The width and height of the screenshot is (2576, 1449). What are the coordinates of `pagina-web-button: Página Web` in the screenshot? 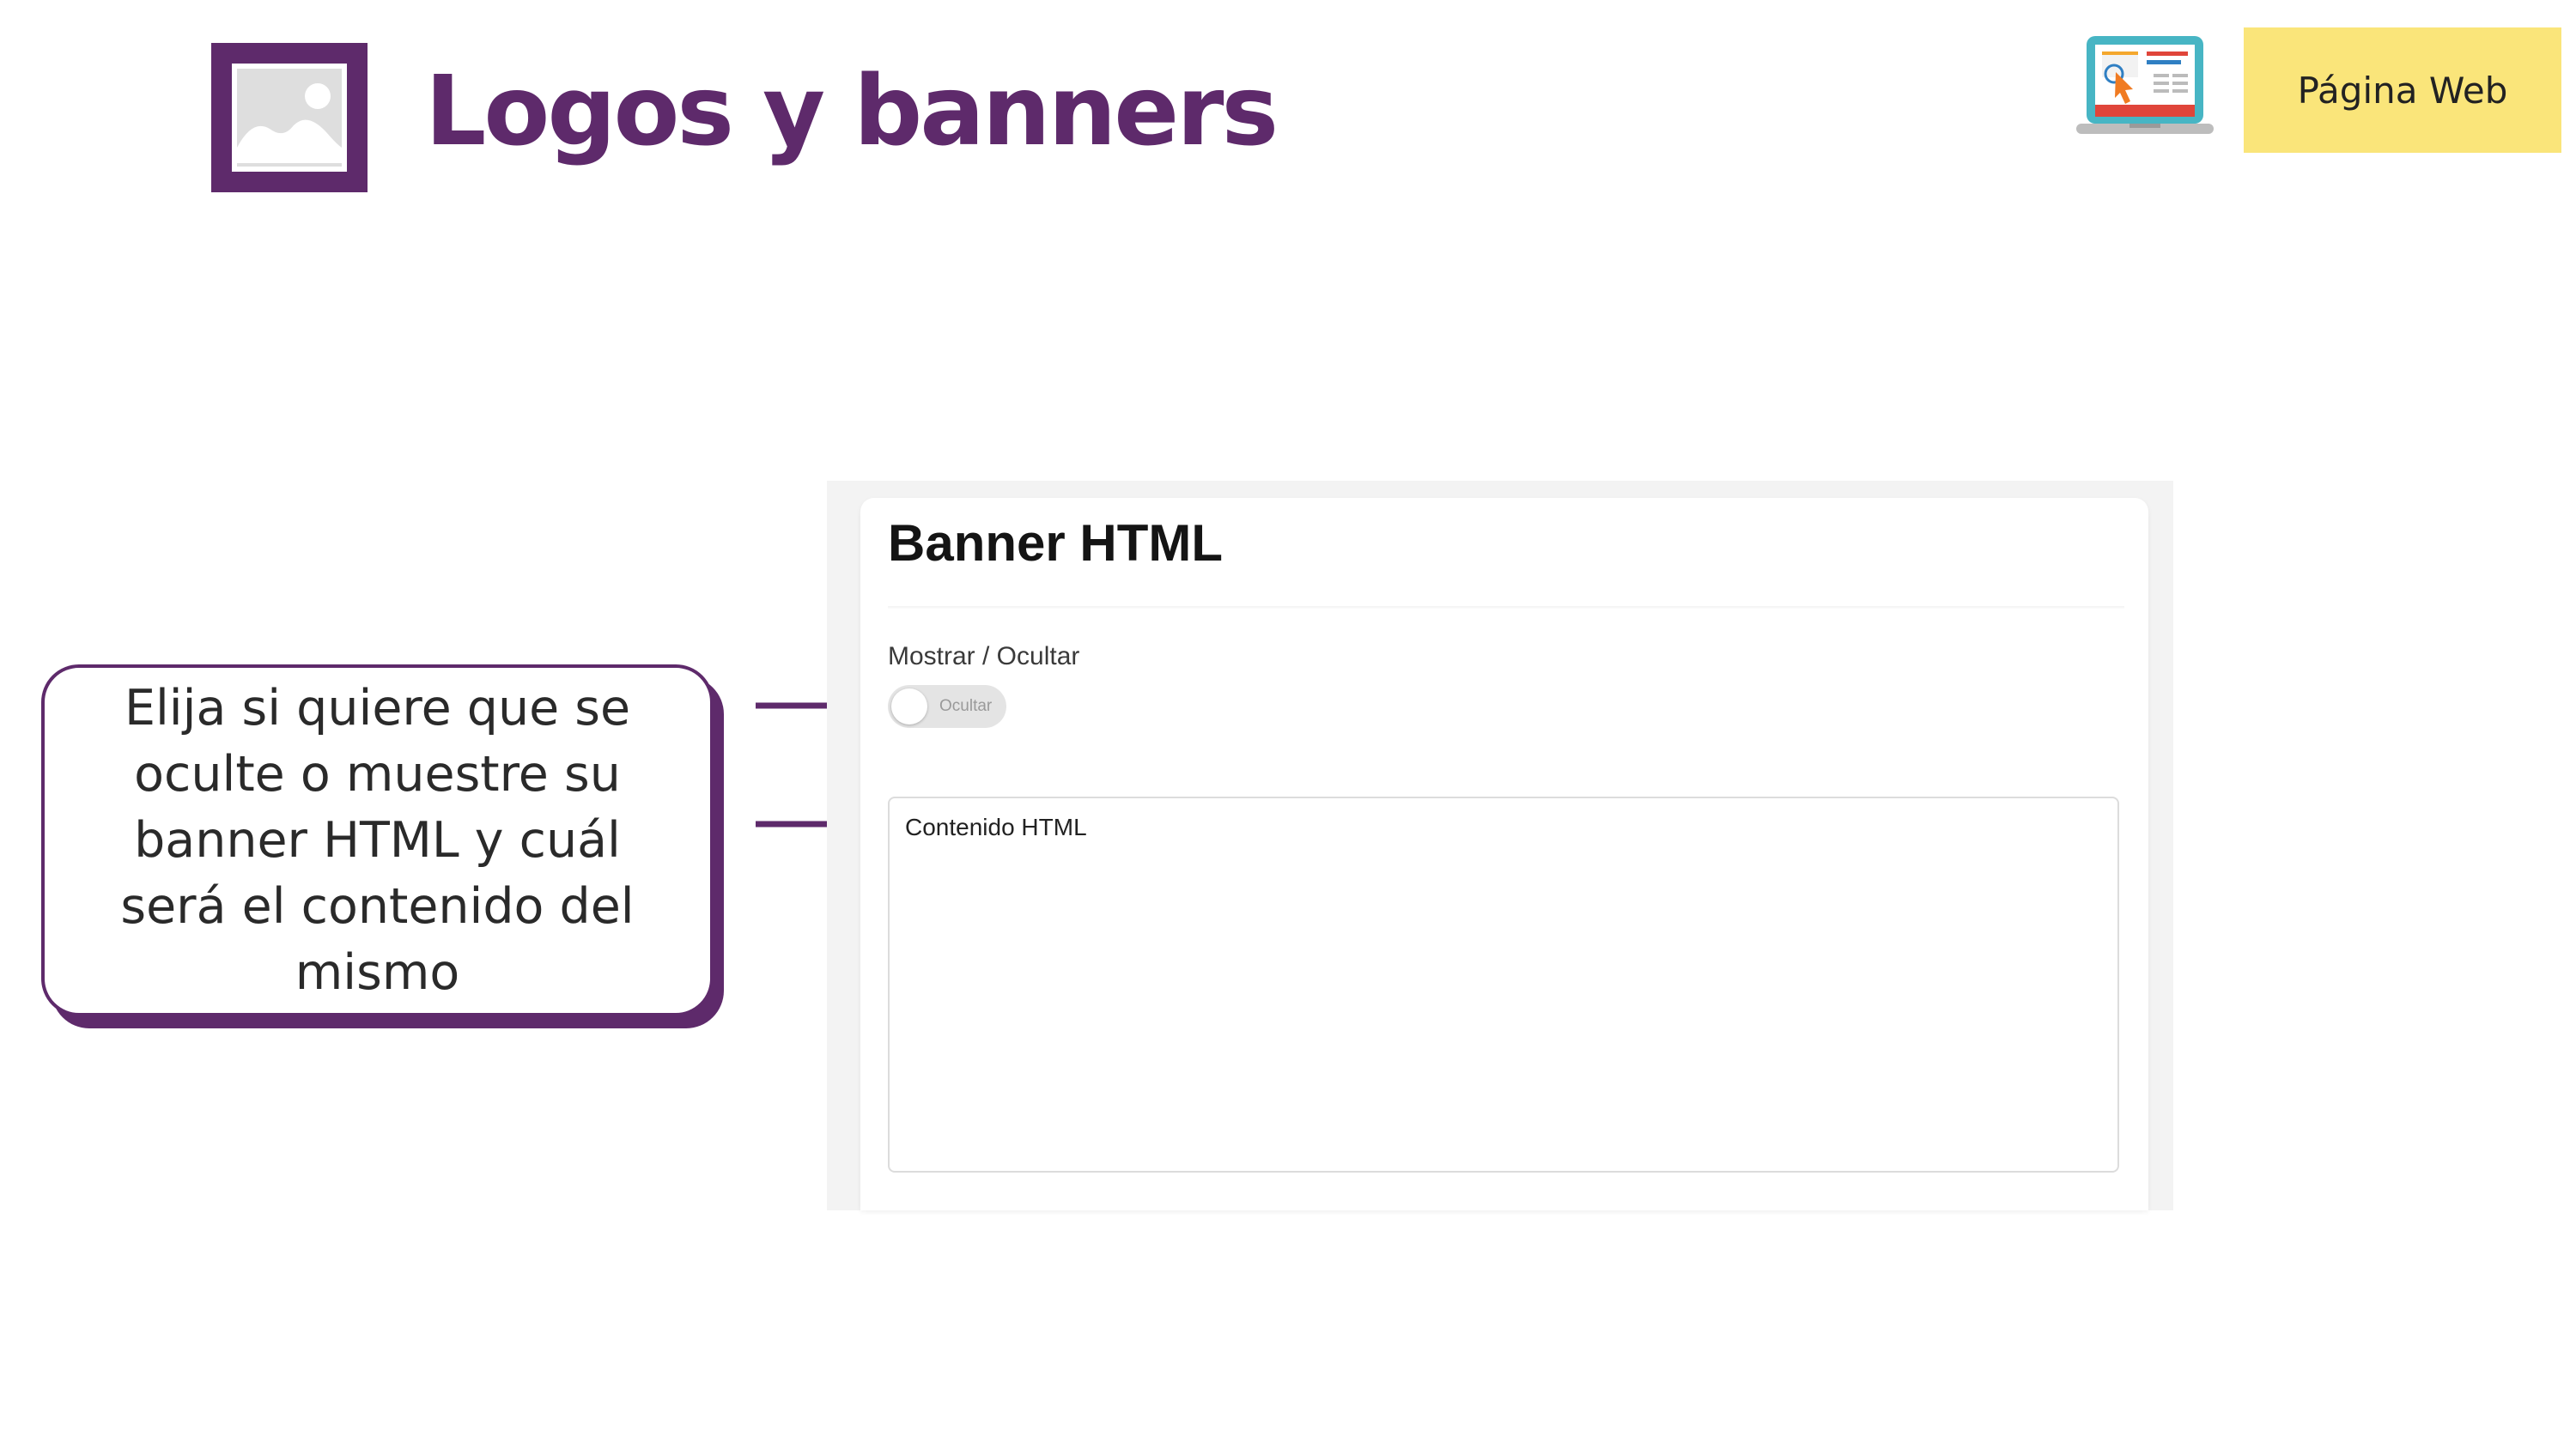 It's located at (2402, 90).